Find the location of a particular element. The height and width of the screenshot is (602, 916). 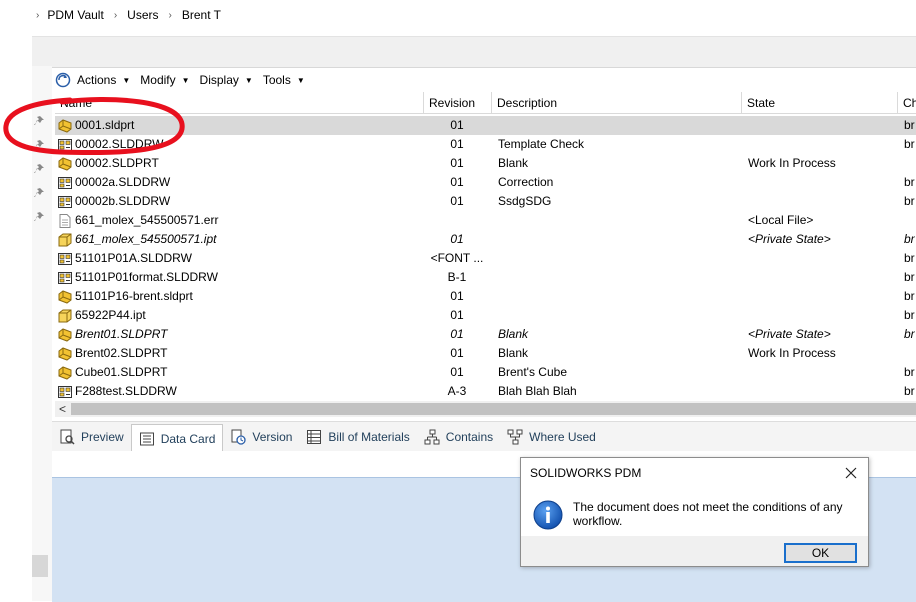

file-name: 00002.SLDDRW is located at coordinates (119, 144).